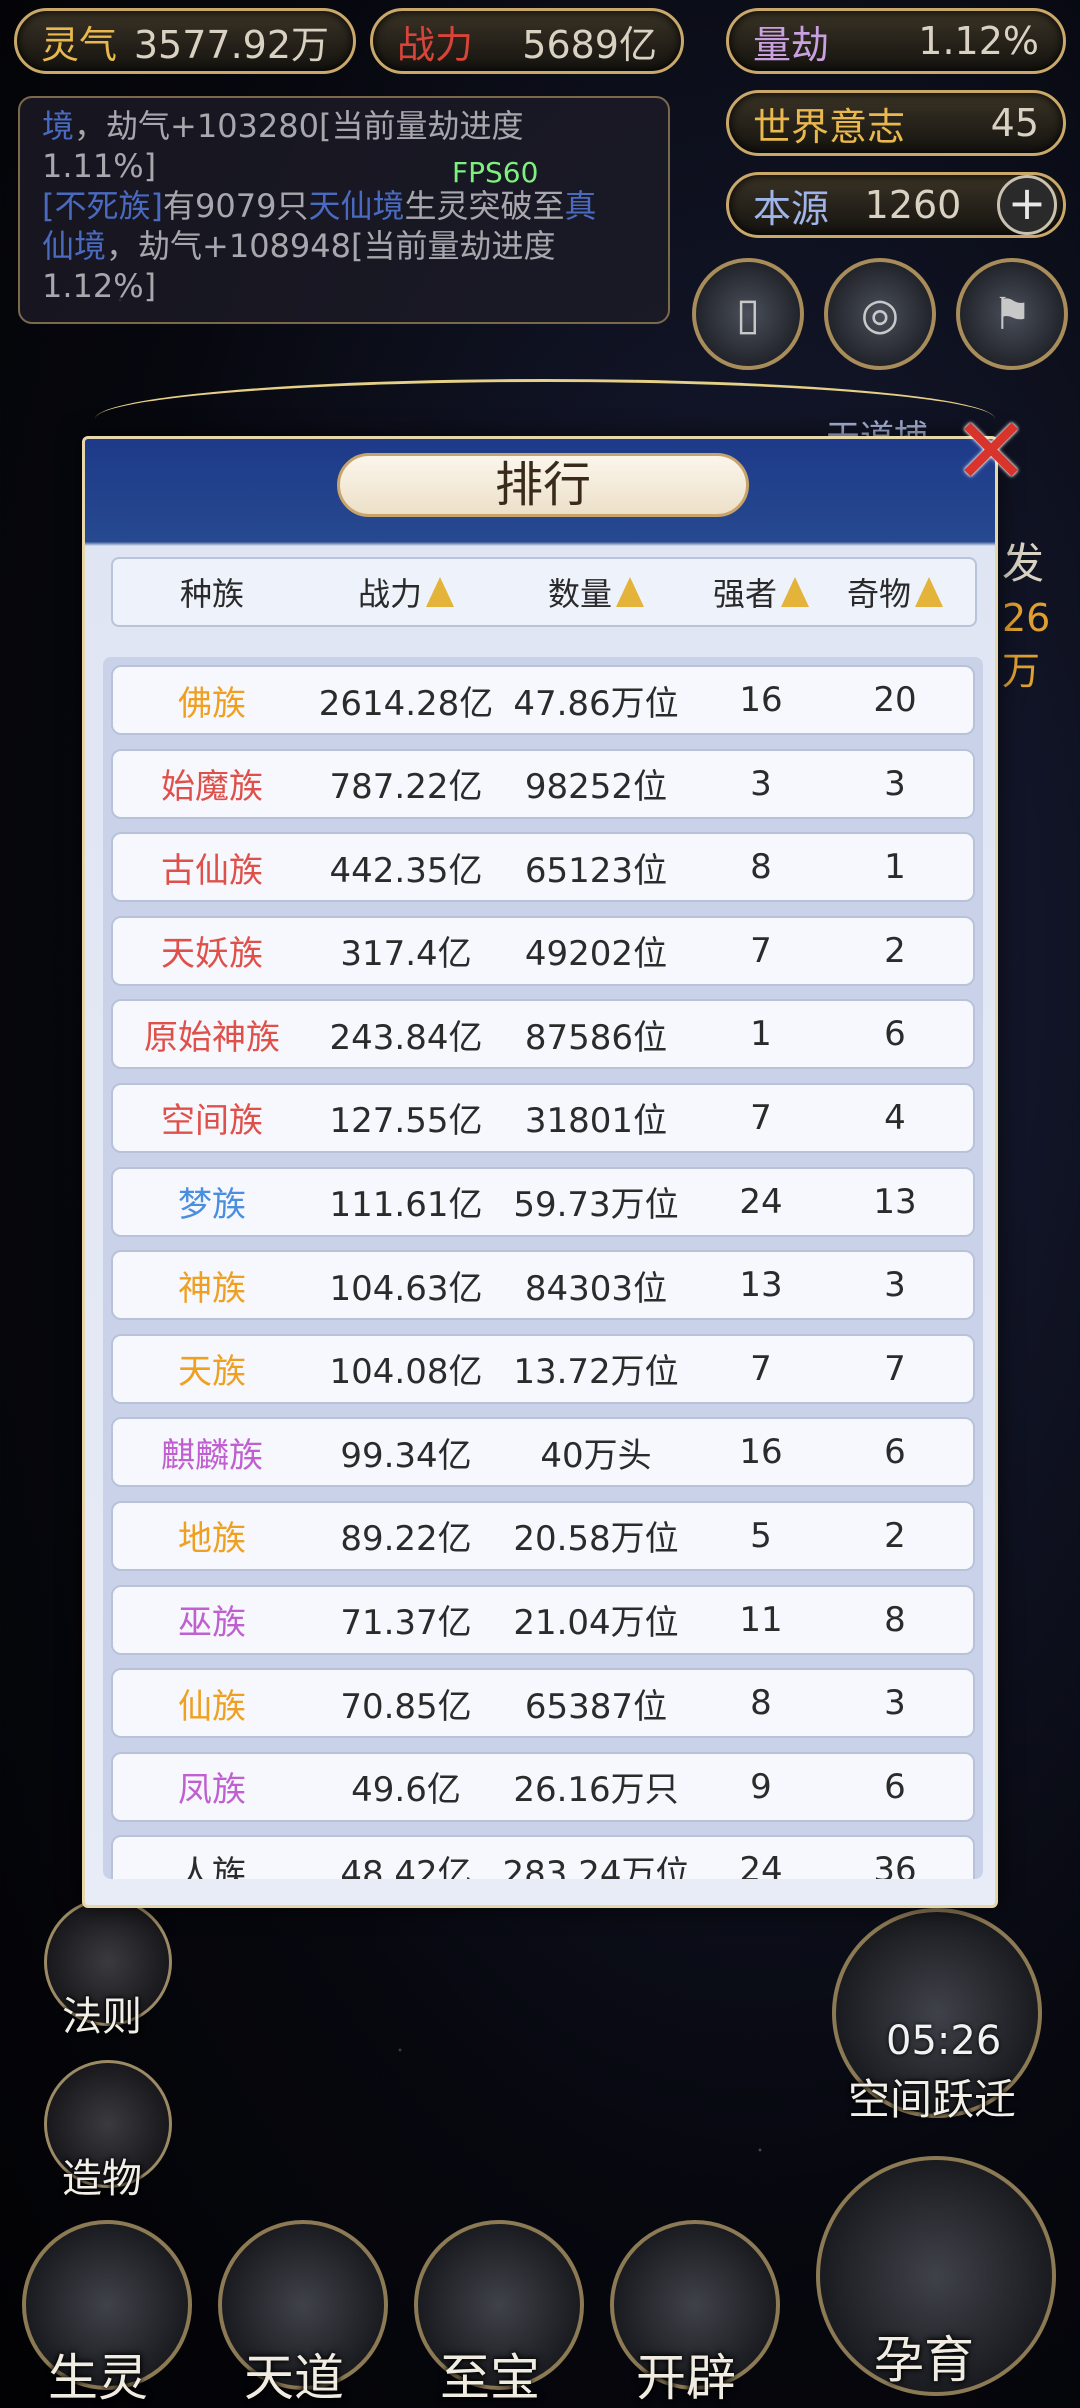  What do you see at coordinates (791, 208) in the screenshot?
I see `benyuan-label: 本源` at bounding box center [791, 208].